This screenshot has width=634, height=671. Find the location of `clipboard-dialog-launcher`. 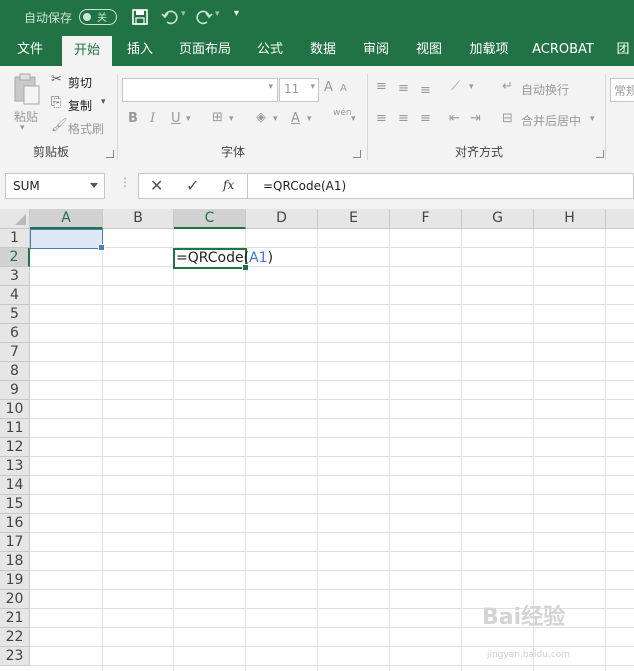

clipboard-dialog-launcher is located at coordinates (110, 154).